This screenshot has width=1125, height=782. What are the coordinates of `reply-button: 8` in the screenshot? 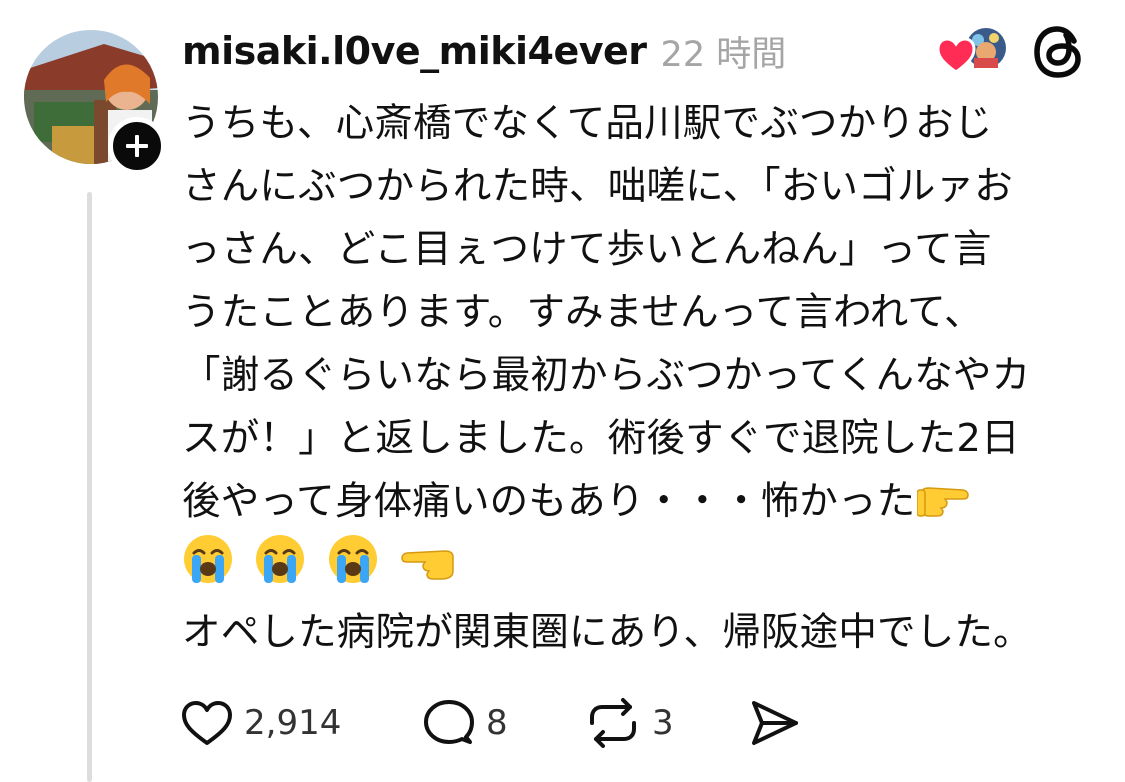 It's located at (465, 723).